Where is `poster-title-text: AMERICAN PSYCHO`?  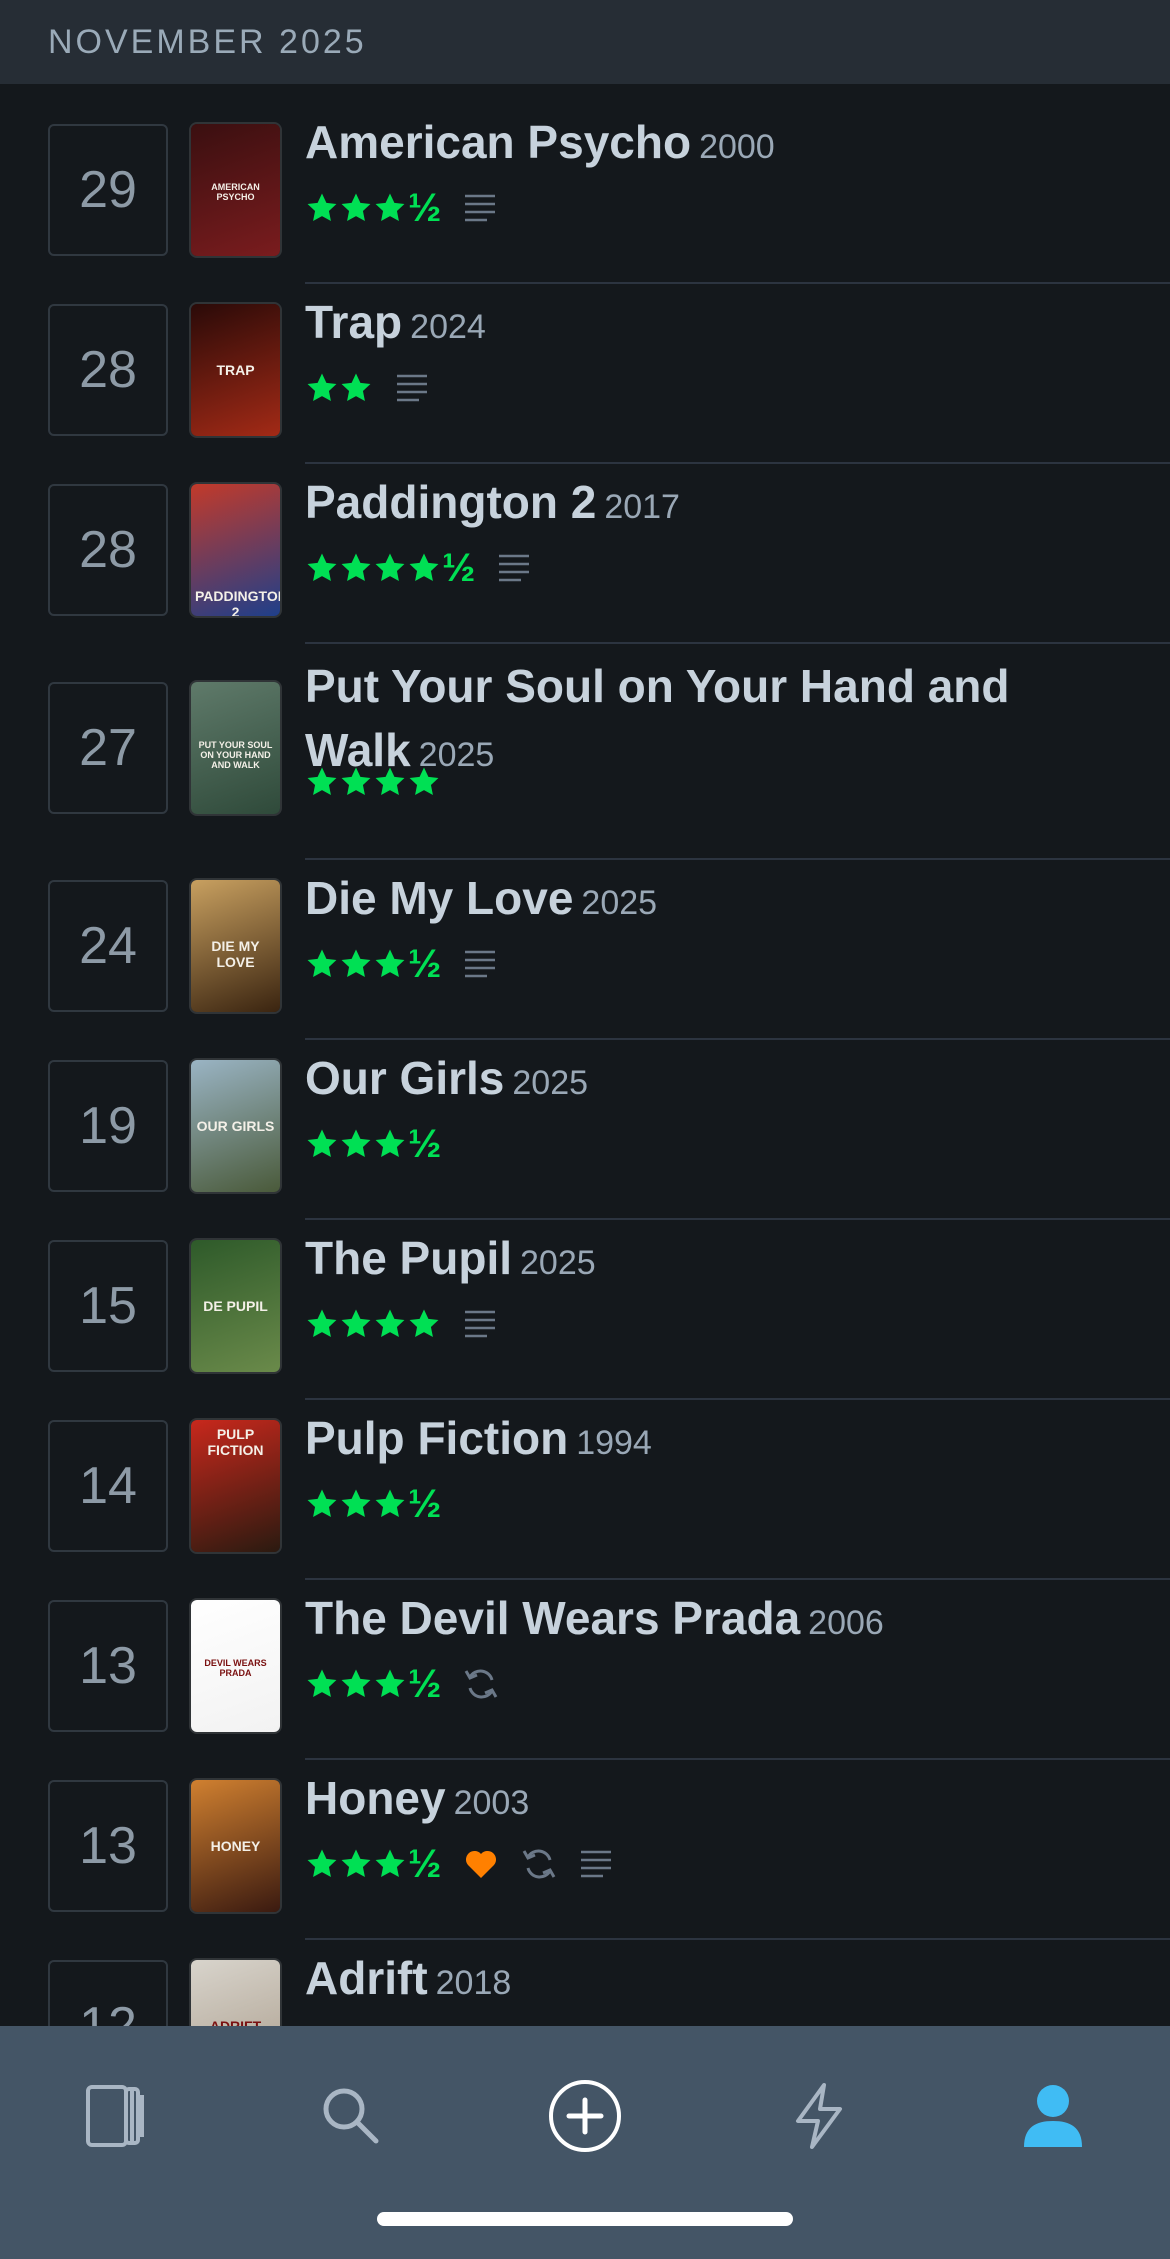
poster-title-text: AMERICAN PSYCHO is located at coordinates (235, 192).